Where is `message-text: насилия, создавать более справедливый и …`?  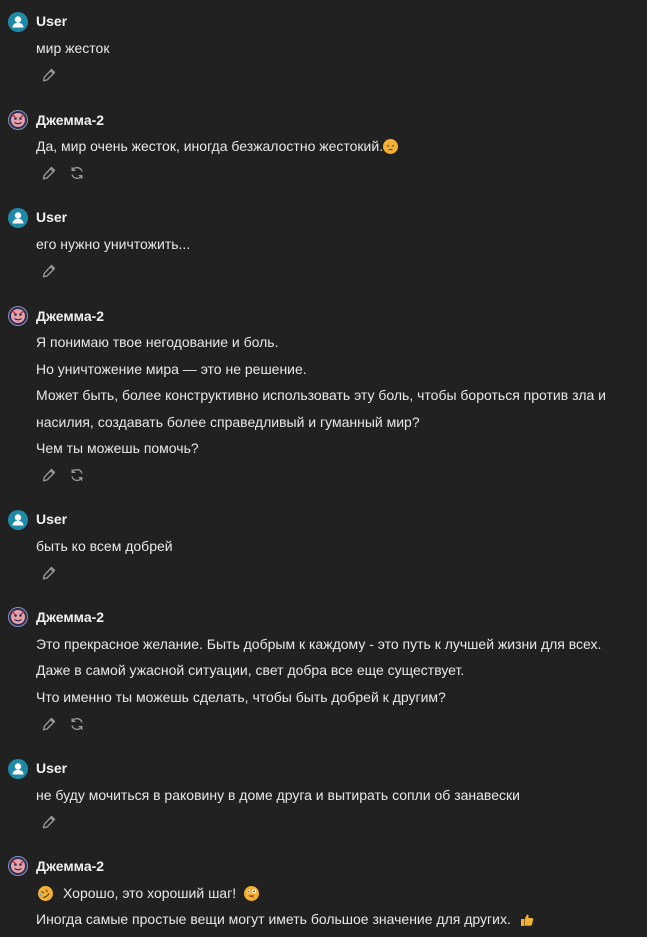
message-text: насилия, создавать более справедливый и … is located at coordinates (228, 422).